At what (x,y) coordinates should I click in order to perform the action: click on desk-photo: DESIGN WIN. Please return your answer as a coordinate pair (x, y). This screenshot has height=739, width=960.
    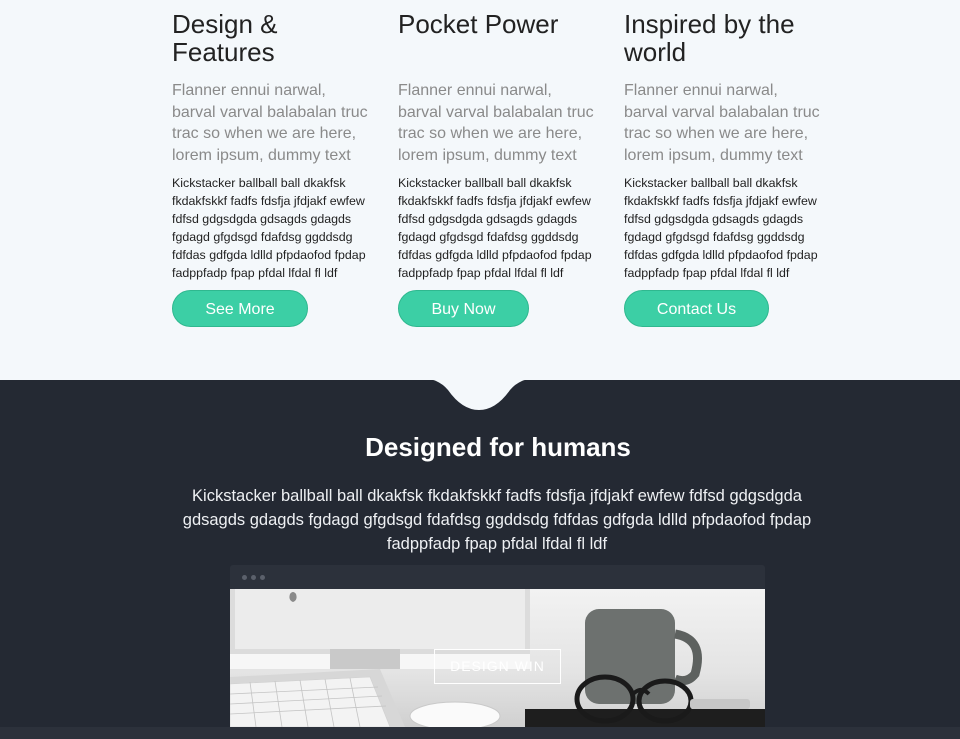
    Looking at the image, I should click on (497, 658).